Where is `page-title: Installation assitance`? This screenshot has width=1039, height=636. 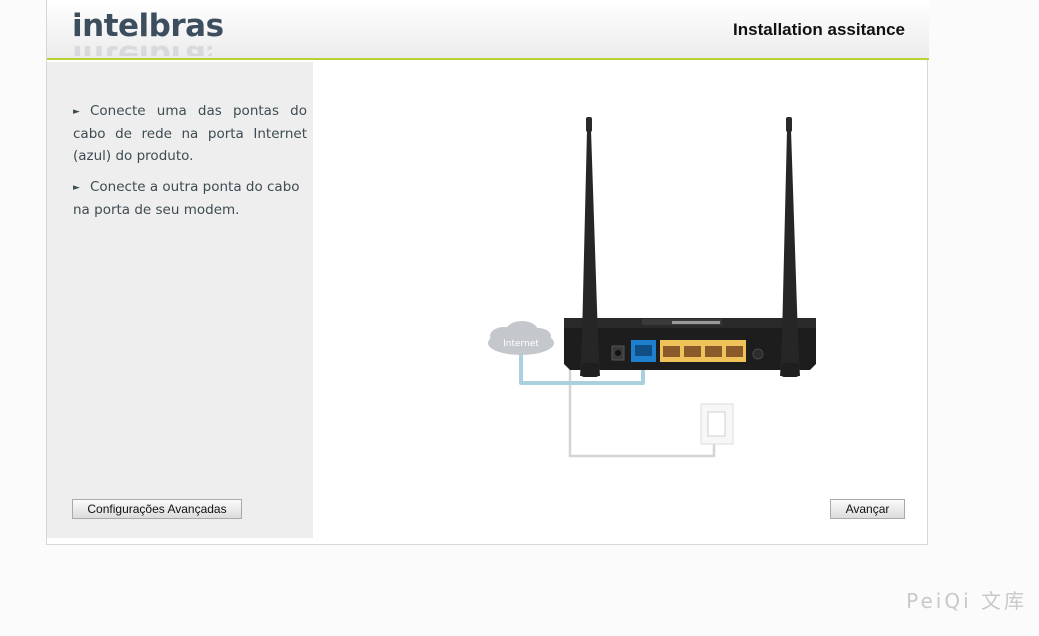
page-title: Installation assitance is located at coordinates (819, 29).